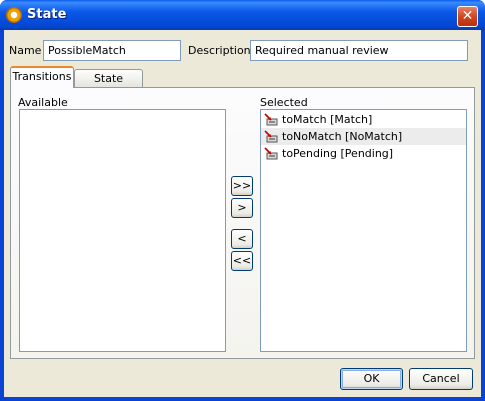 This screenshot has height=401, width=485. I want to click on list-item: toNoMatch [NoMatch], so click(363, 136).